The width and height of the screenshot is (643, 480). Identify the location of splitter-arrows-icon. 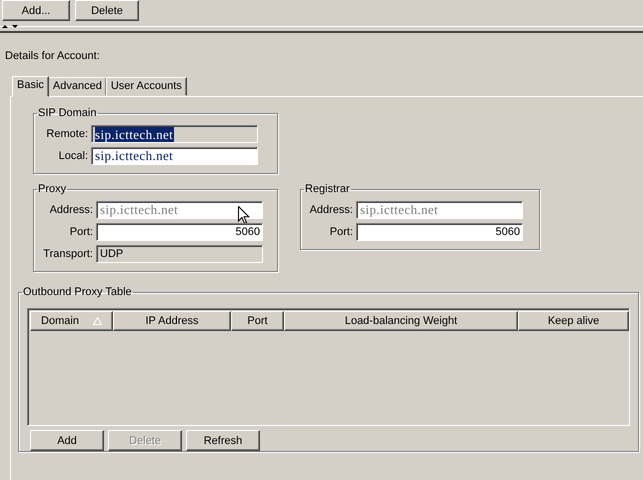
(10, 26).